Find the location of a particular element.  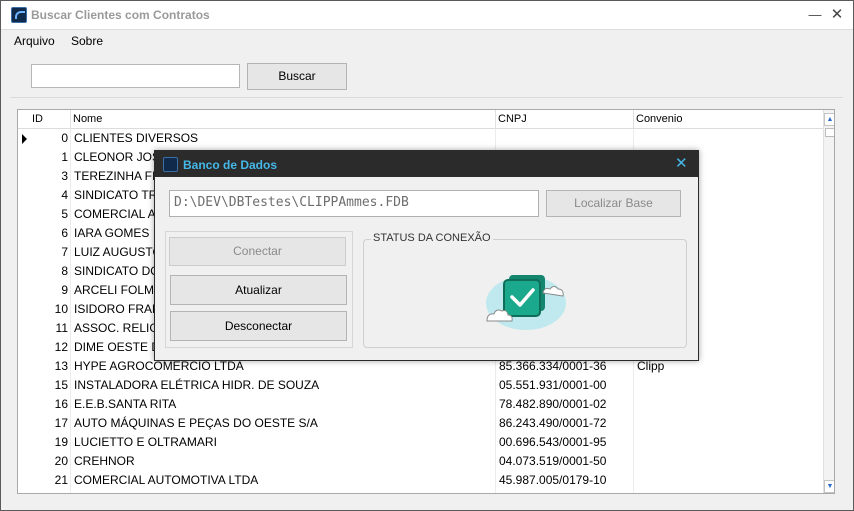

cell-nome: HYPE AGROCOMERCIO LTDA is located at coordinates (159, 366).